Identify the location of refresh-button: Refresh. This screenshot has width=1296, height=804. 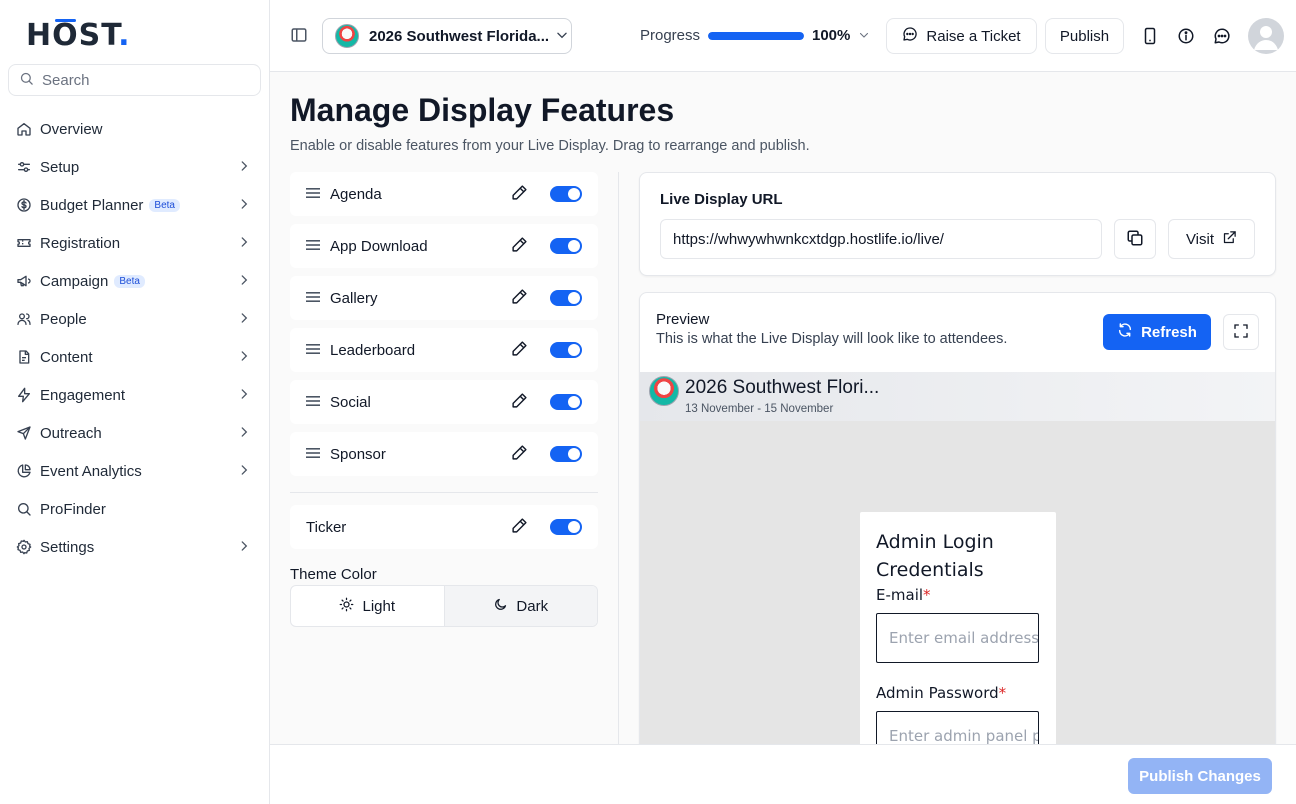
(1157, 332).